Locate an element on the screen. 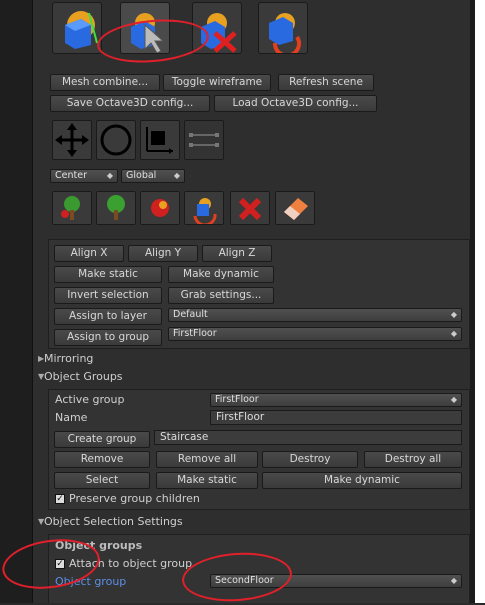 This screenshot has height=605, width=485. scale-tool-button is located at coordinates (160, 140).